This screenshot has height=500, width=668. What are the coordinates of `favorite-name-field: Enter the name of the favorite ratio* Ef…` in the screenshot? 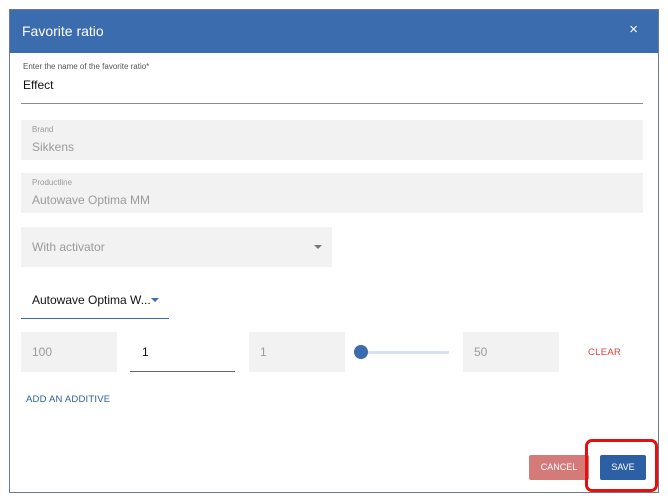 It's located at (332, 80).